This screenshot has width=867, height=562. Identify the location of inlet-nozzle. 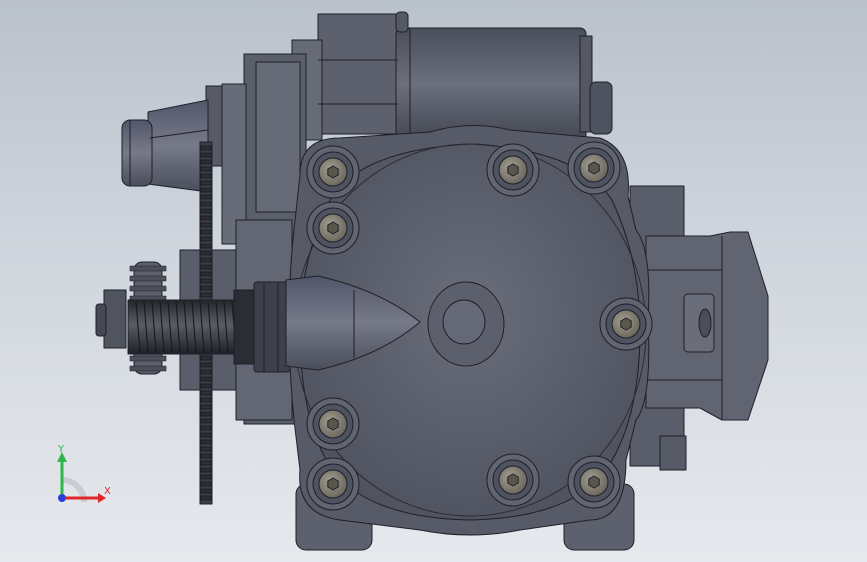
(165, 146).